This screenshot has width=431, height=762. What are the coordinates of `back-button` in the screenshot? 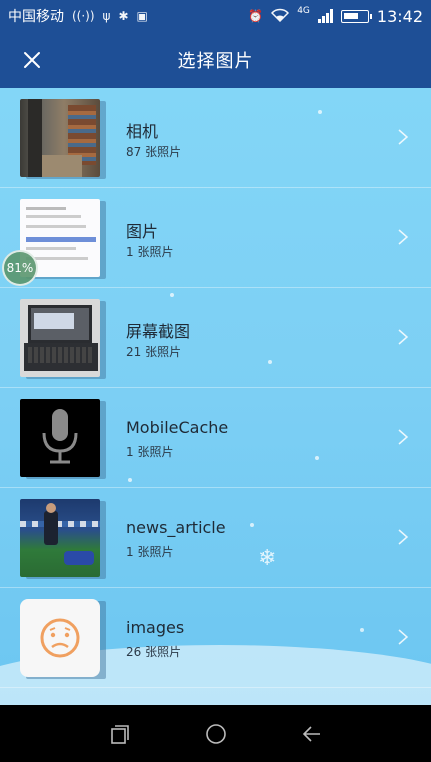 It's located at (312, 734).